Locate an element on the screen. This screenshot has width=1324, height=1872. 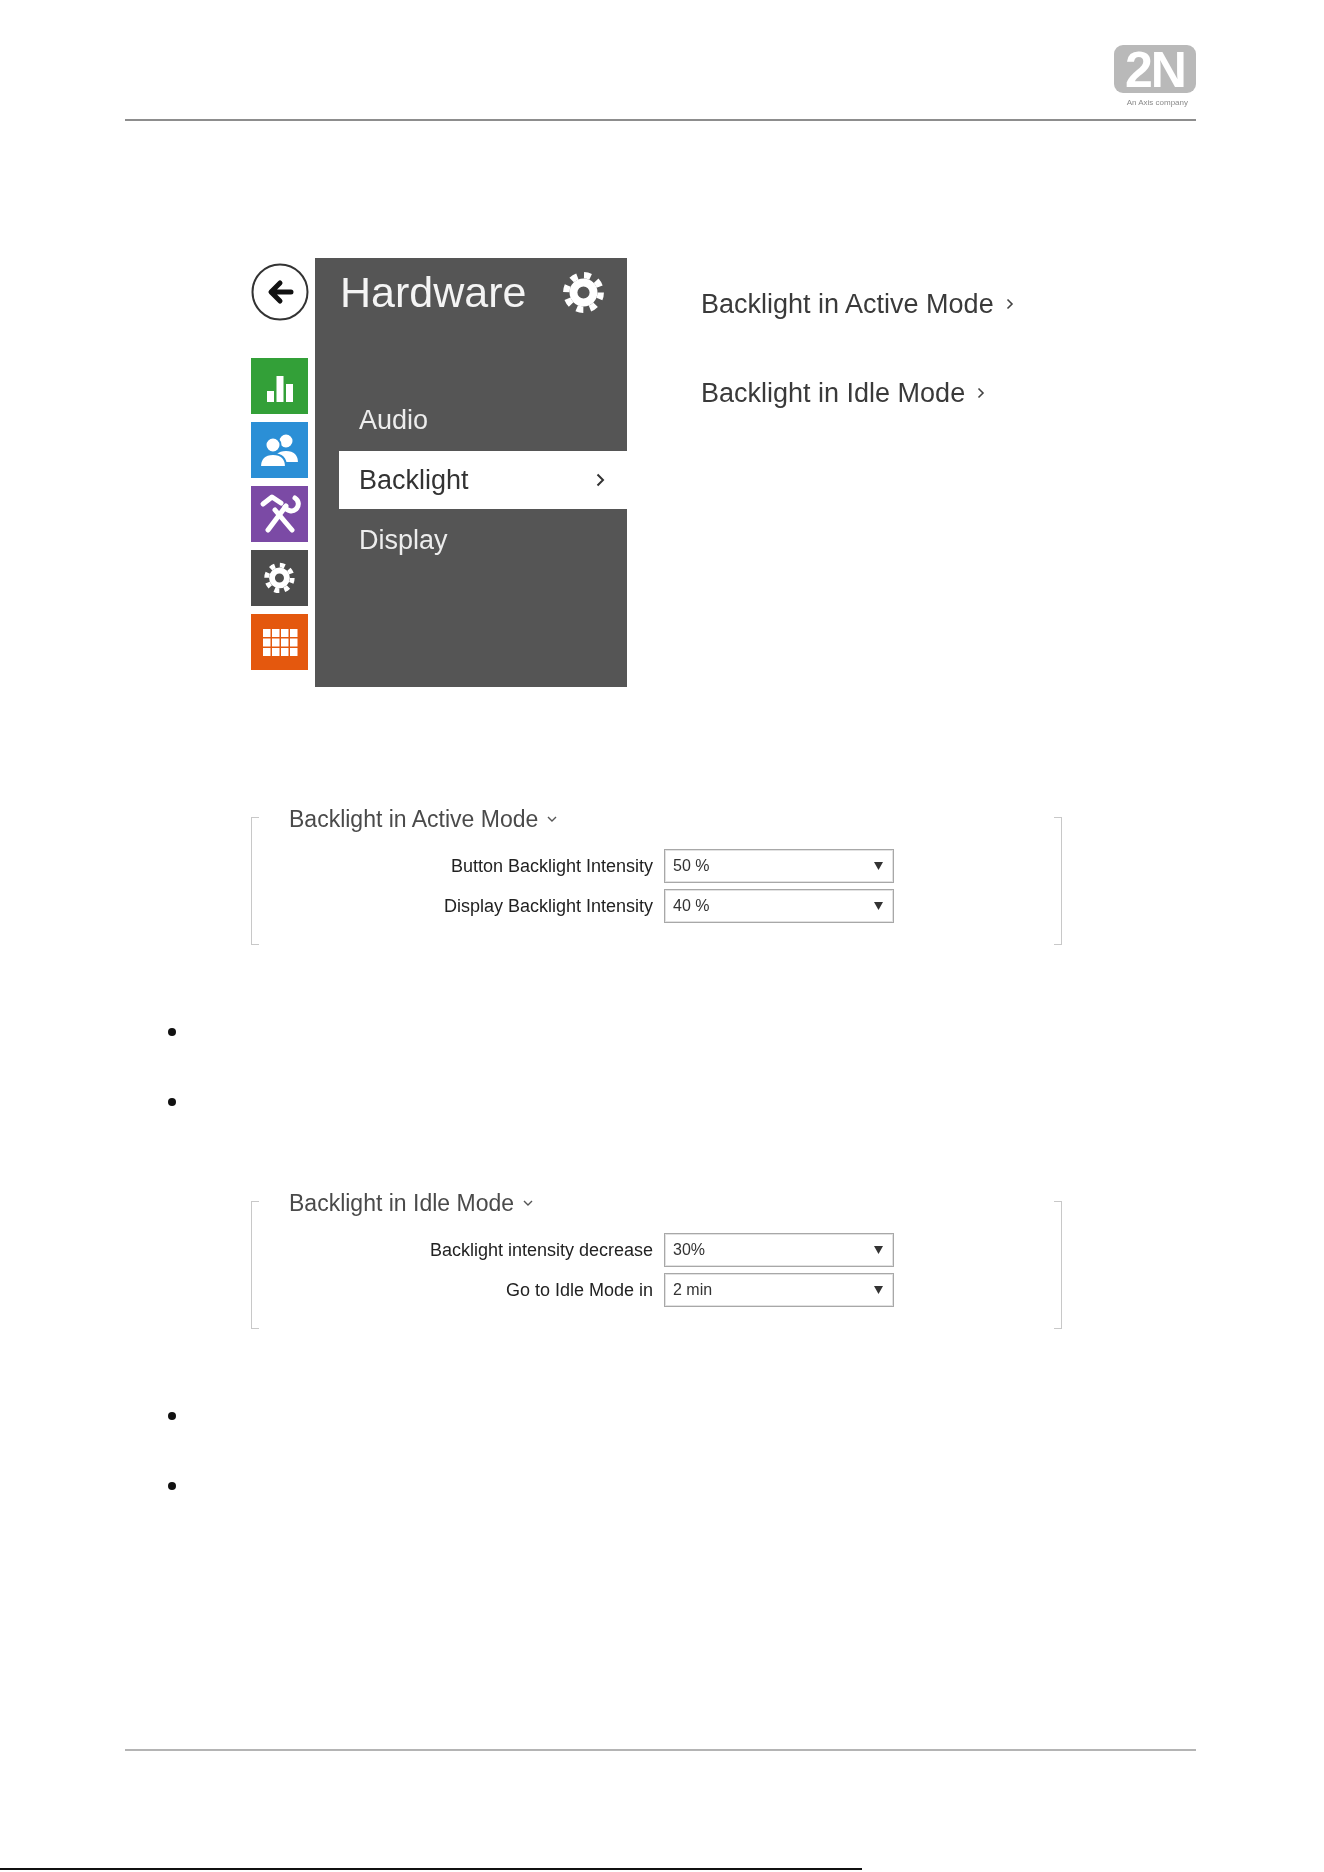
menu-item: Display is located at coordinates (483, 540).